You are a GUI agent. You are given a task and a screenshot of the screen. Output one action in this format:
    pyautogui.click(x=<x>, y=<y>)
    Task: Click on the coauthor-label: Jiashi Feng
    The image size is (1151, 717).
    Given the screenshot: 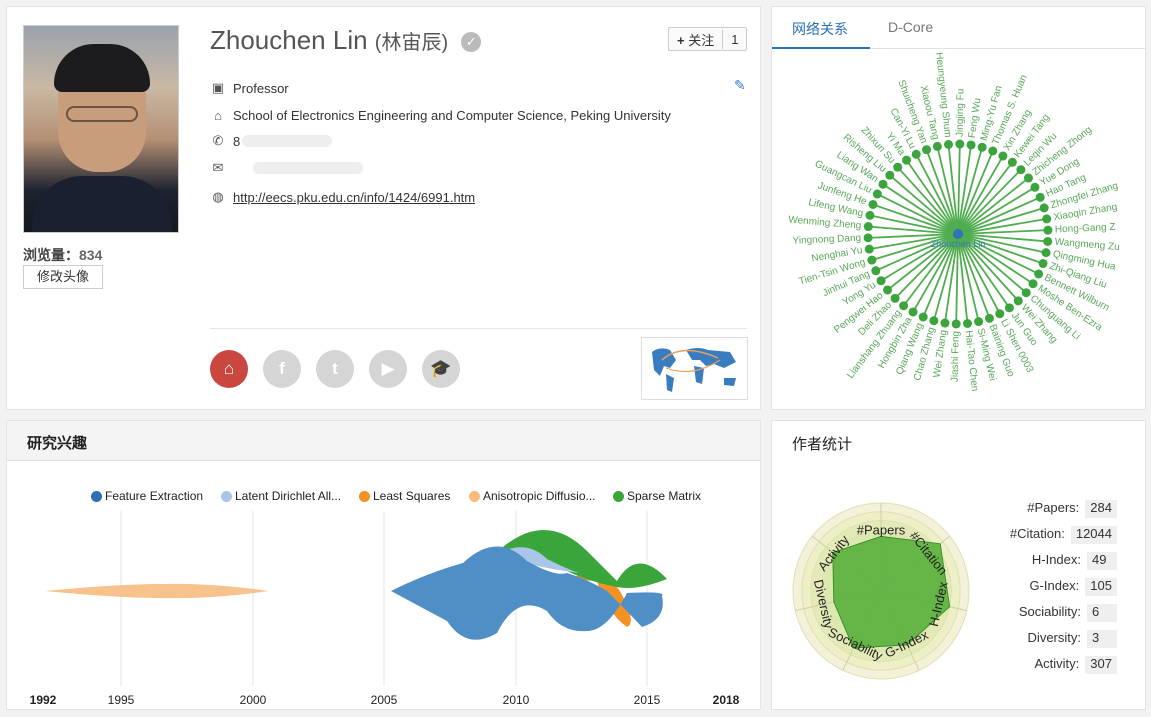 What is the action you would take?
    pyautogui.click(x=956, y=356)
    